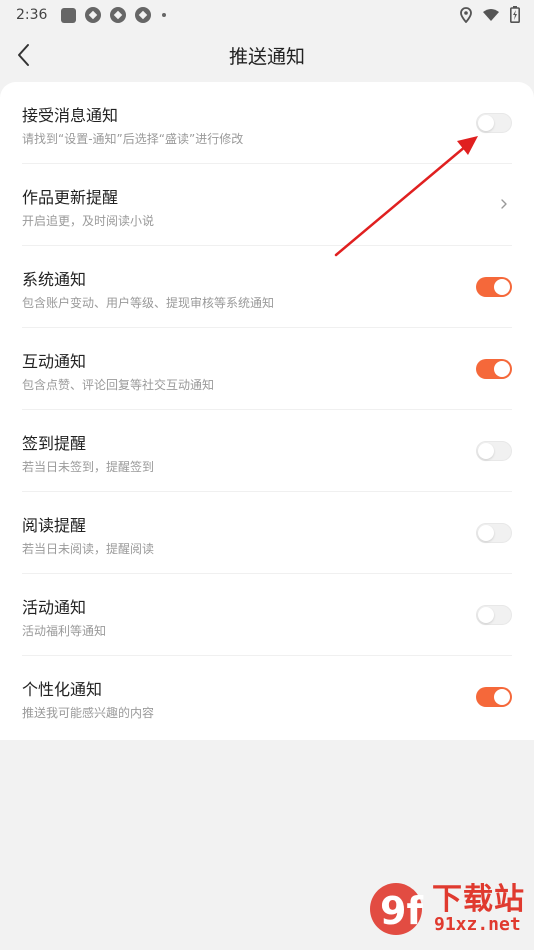 The height and width of the screenshot is (950, 534). What do you see at coordinates (164, 15) in the screenshot?
I see `dot-icon` at bounding box center [164, 15].